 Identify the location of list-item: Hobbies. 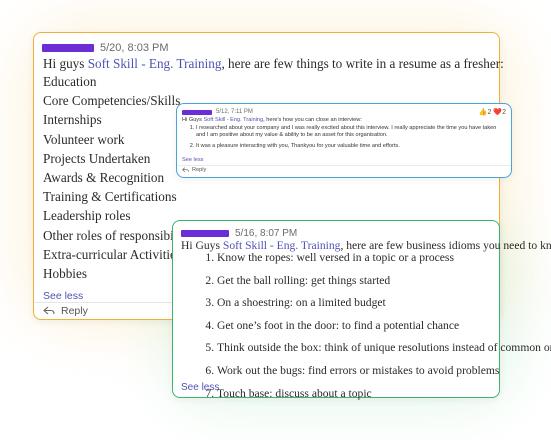
(65, 273).